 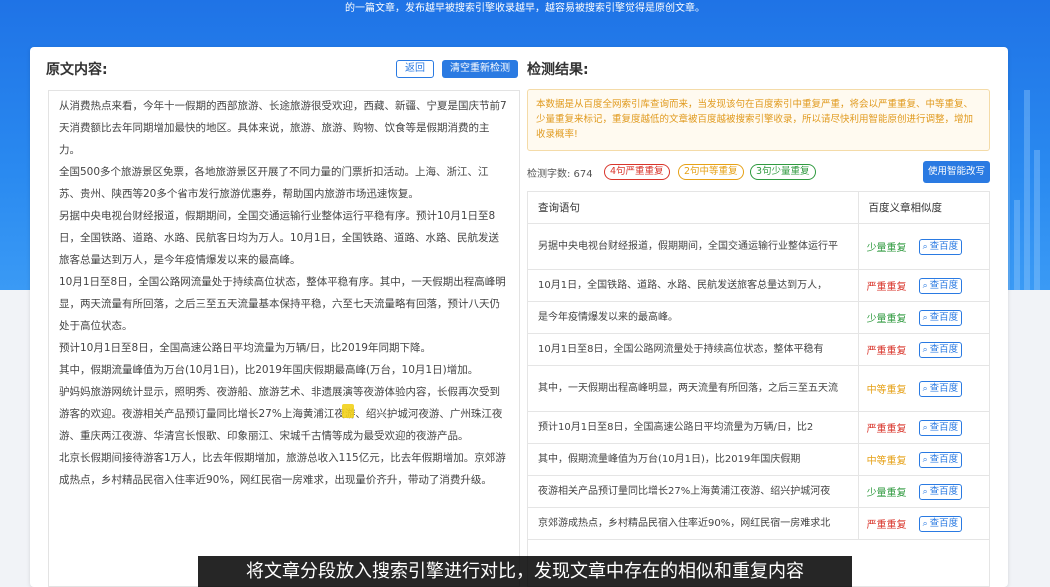 I want to click on table-row: 10月1日至8日，全国公路网流量处于持续高位状态，整体平稳有 严重重复 ⌕ 查百度, so click(x=758, y=350).